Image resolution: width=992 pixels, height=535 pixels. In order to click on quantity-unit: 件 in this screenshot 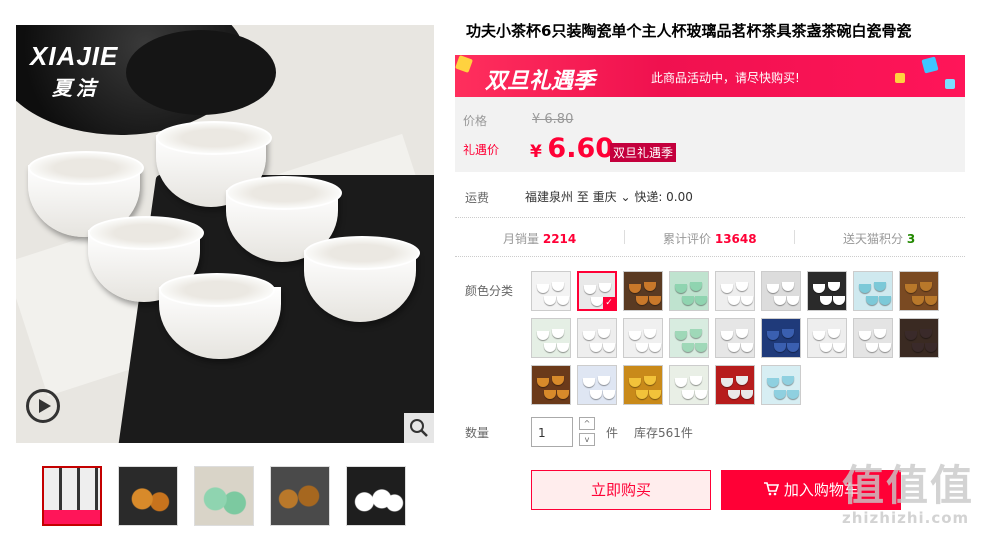, I will do `click(612, 433)`.